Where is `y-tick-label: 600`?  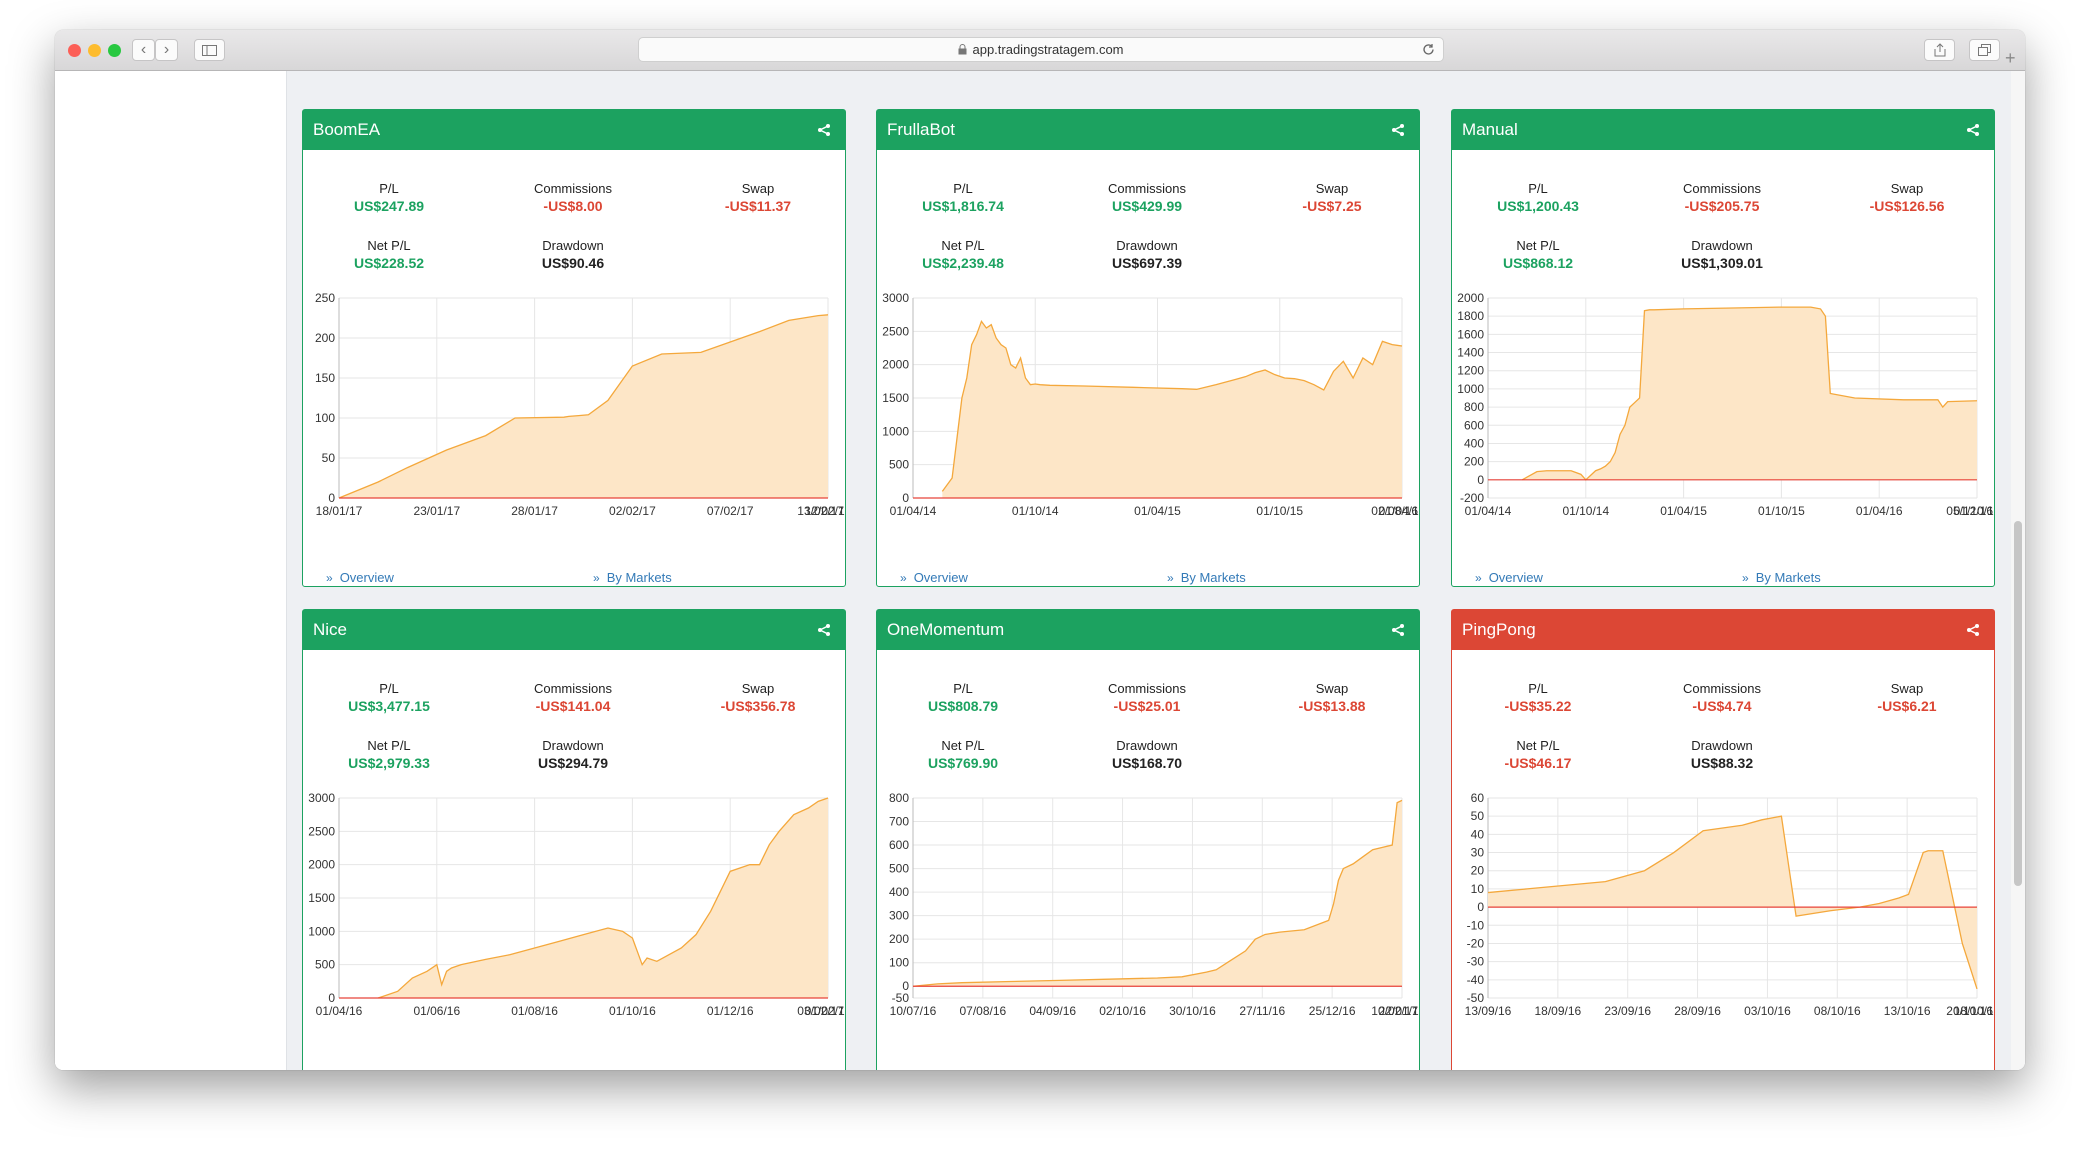
y-tick-label: 600 is located at coordinates (1474, 425).